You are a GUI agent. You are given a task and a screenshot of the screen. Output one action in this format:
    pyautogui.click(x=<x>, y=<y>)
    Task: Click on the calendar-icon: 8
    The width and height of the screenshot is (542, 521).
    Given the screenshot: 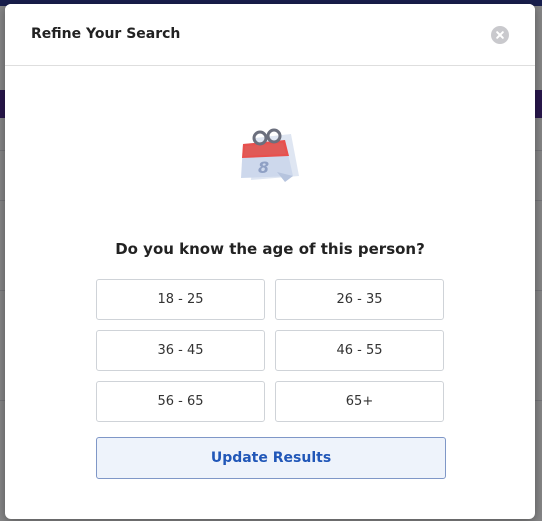 What is the action you would take?
    pyautogui.click(x=270, y=155)
    